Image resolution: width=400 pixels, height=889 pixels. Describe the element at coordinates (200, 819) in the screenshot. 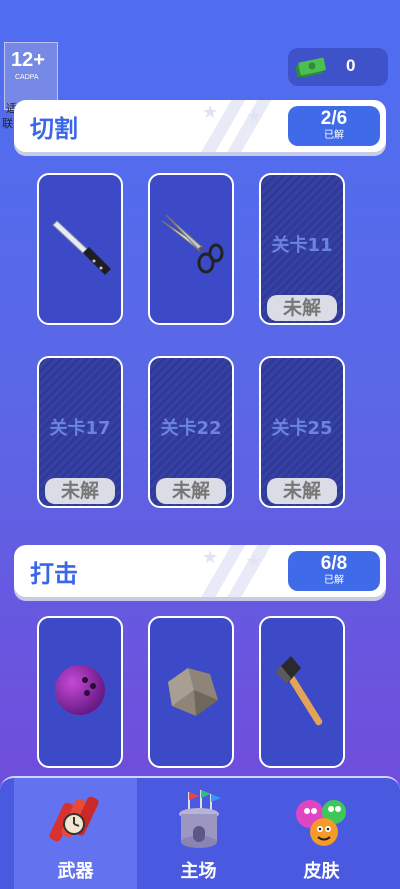

I see `castle-icon` at that location.